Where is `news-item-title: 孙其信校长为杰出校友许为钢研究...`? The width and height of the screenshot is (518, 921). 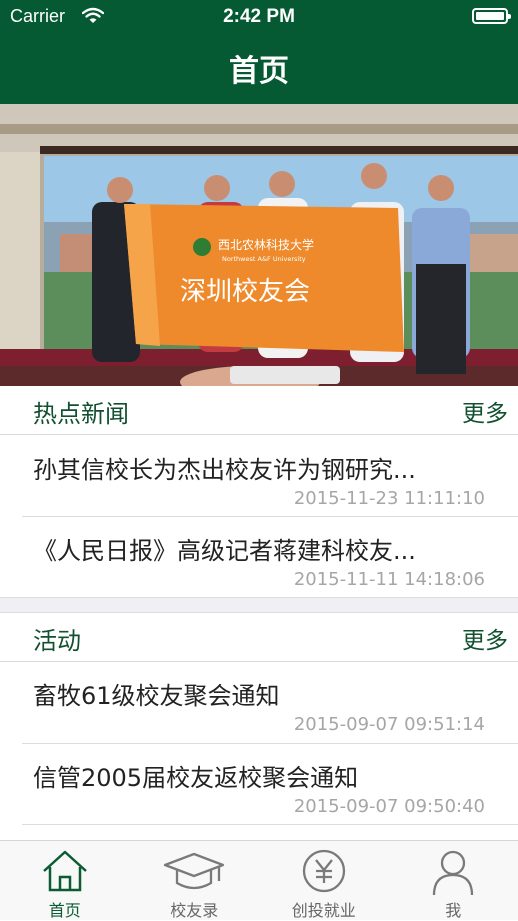 news-item-title: 孙其信校长为杰出校友许为钢研究... is located at coordinates (255, 467).